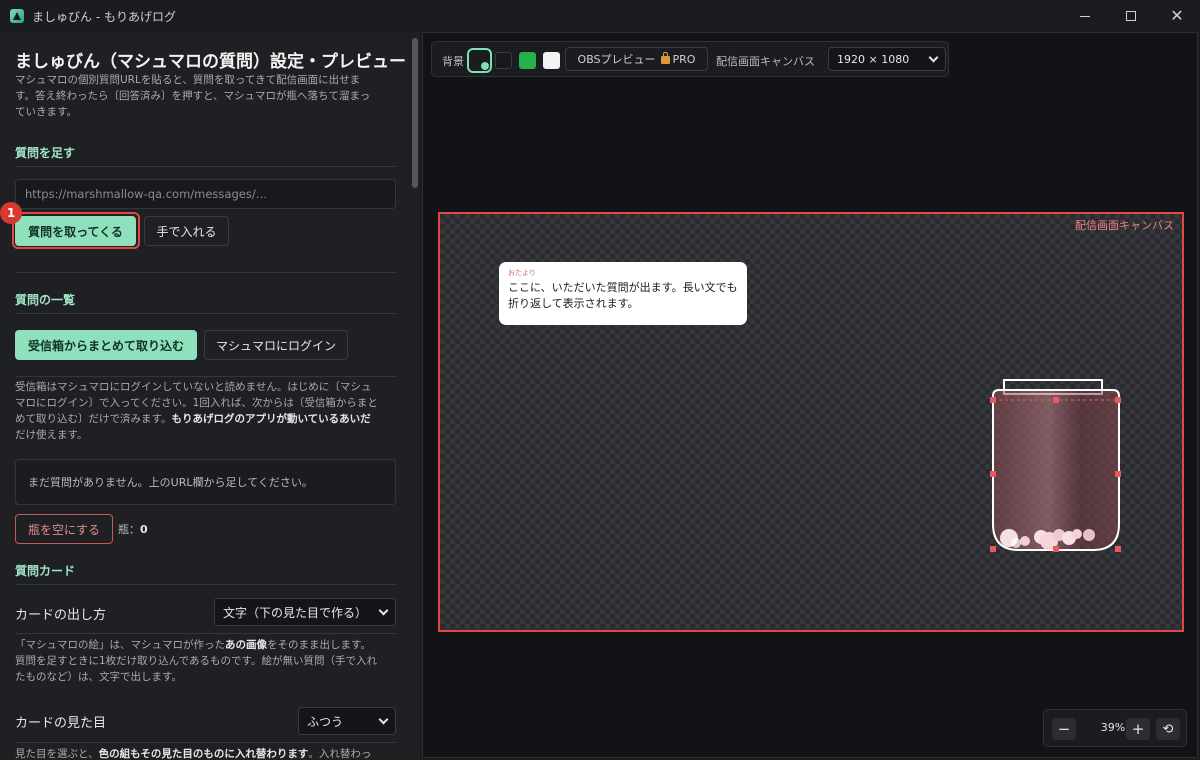  I want to click on help-emphasis: あの画像, so click(246, 645).